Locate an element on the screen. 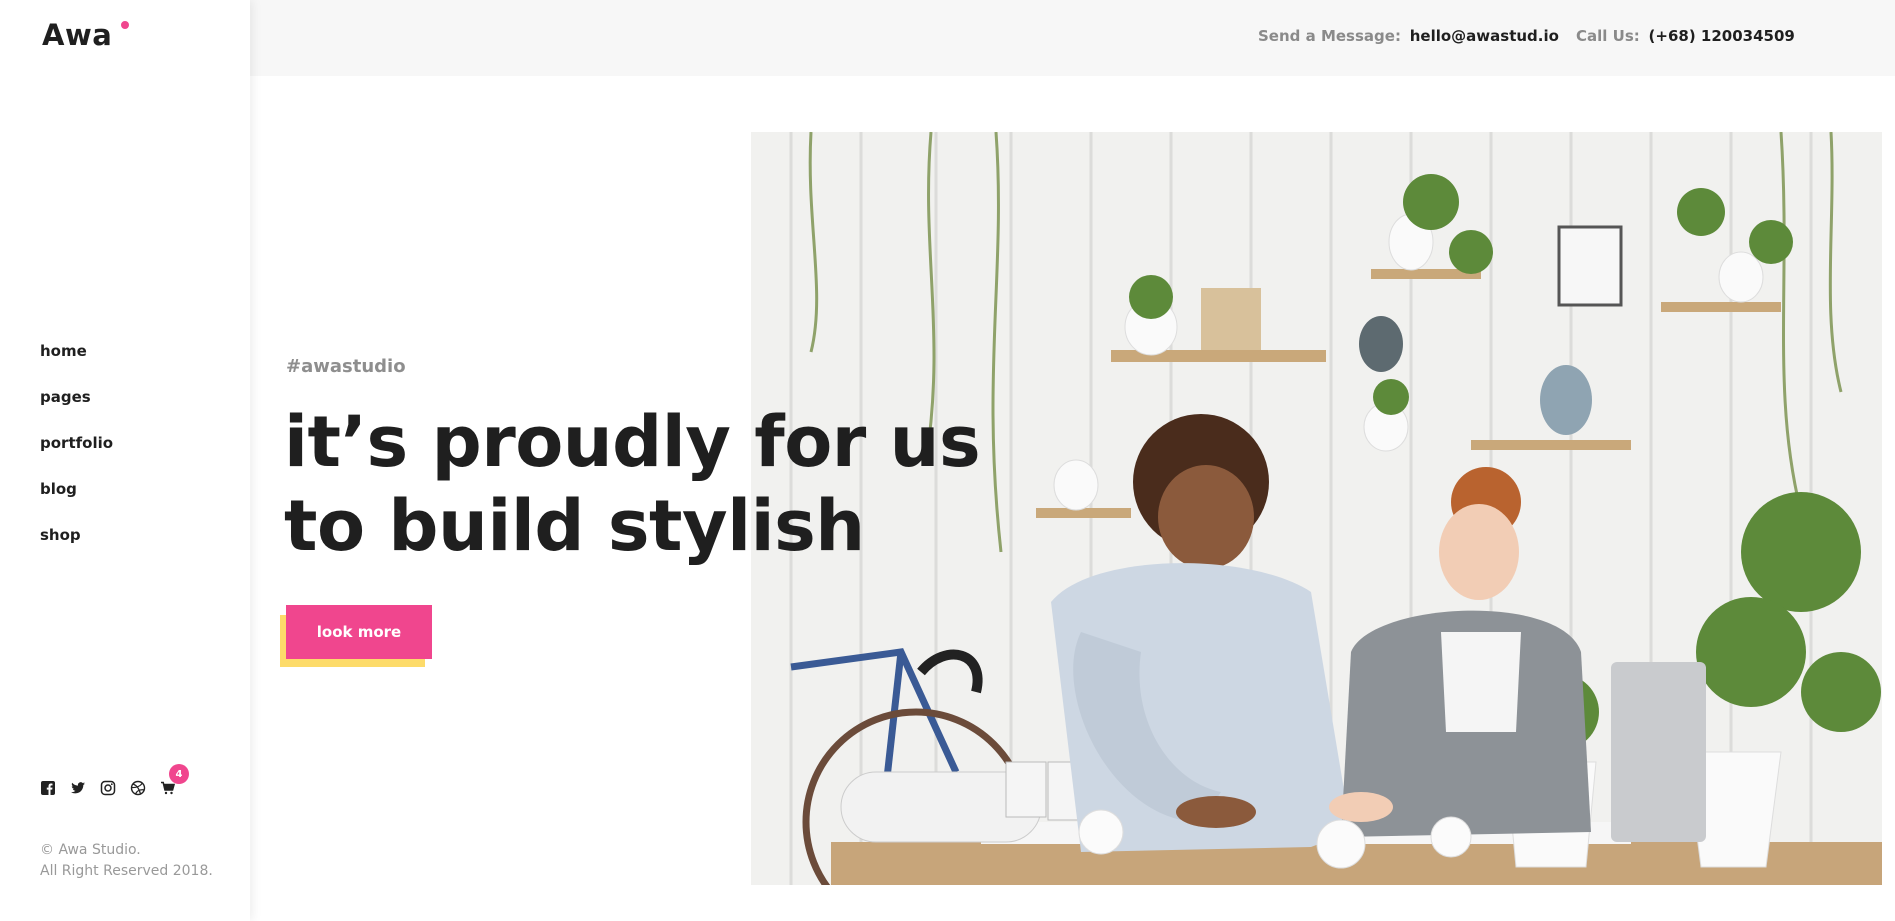 This screenshot has width=1895, height=921. logo: Awa is located at coordinates (77, 35).